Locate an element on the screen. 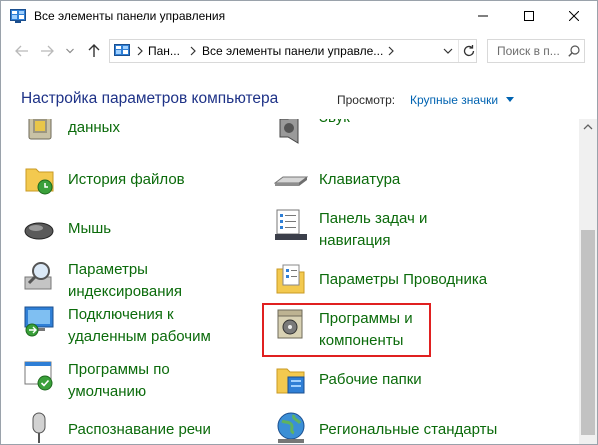 This screenshot has width=598, height=445. chevron-down-icon is located at coordinates (70, 51).